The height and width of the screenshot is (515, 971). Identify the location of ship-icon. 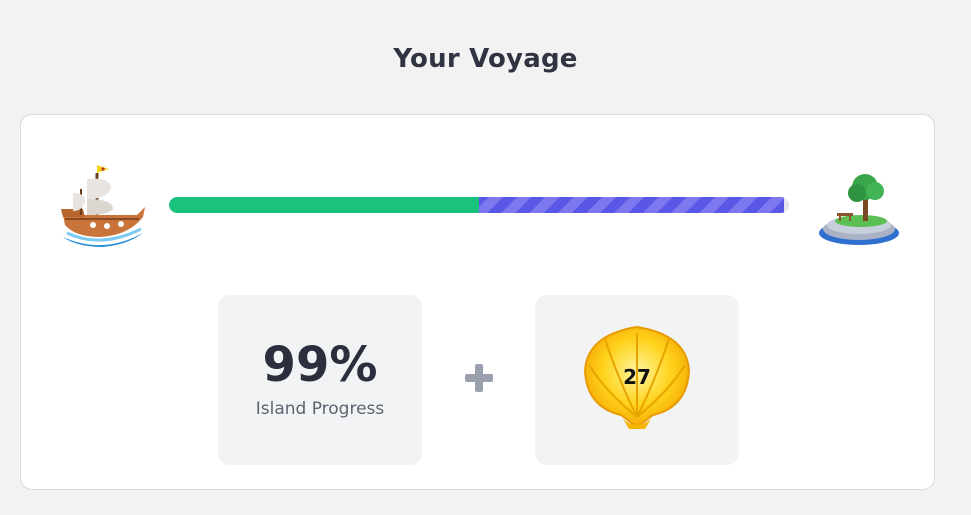
(103, 206).